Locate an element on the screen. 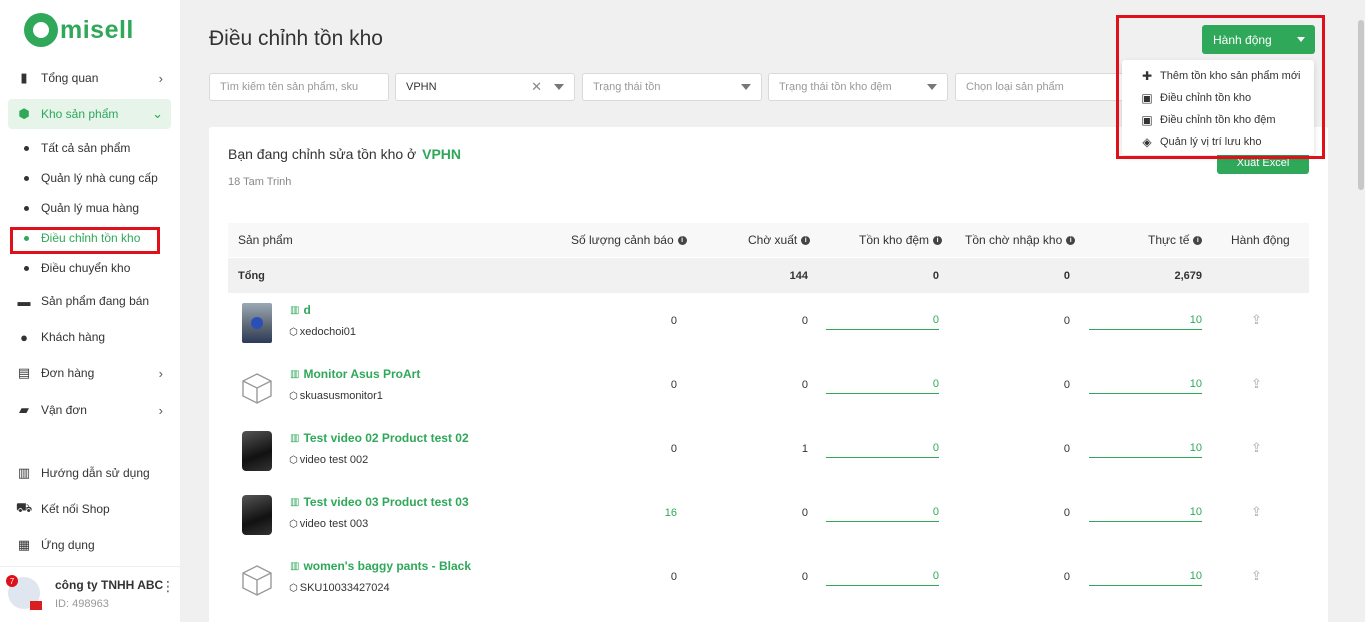 The height and width of the screenshot is (622, 1365). column-product: Sản phẩm is located at coordinates (265, 240).